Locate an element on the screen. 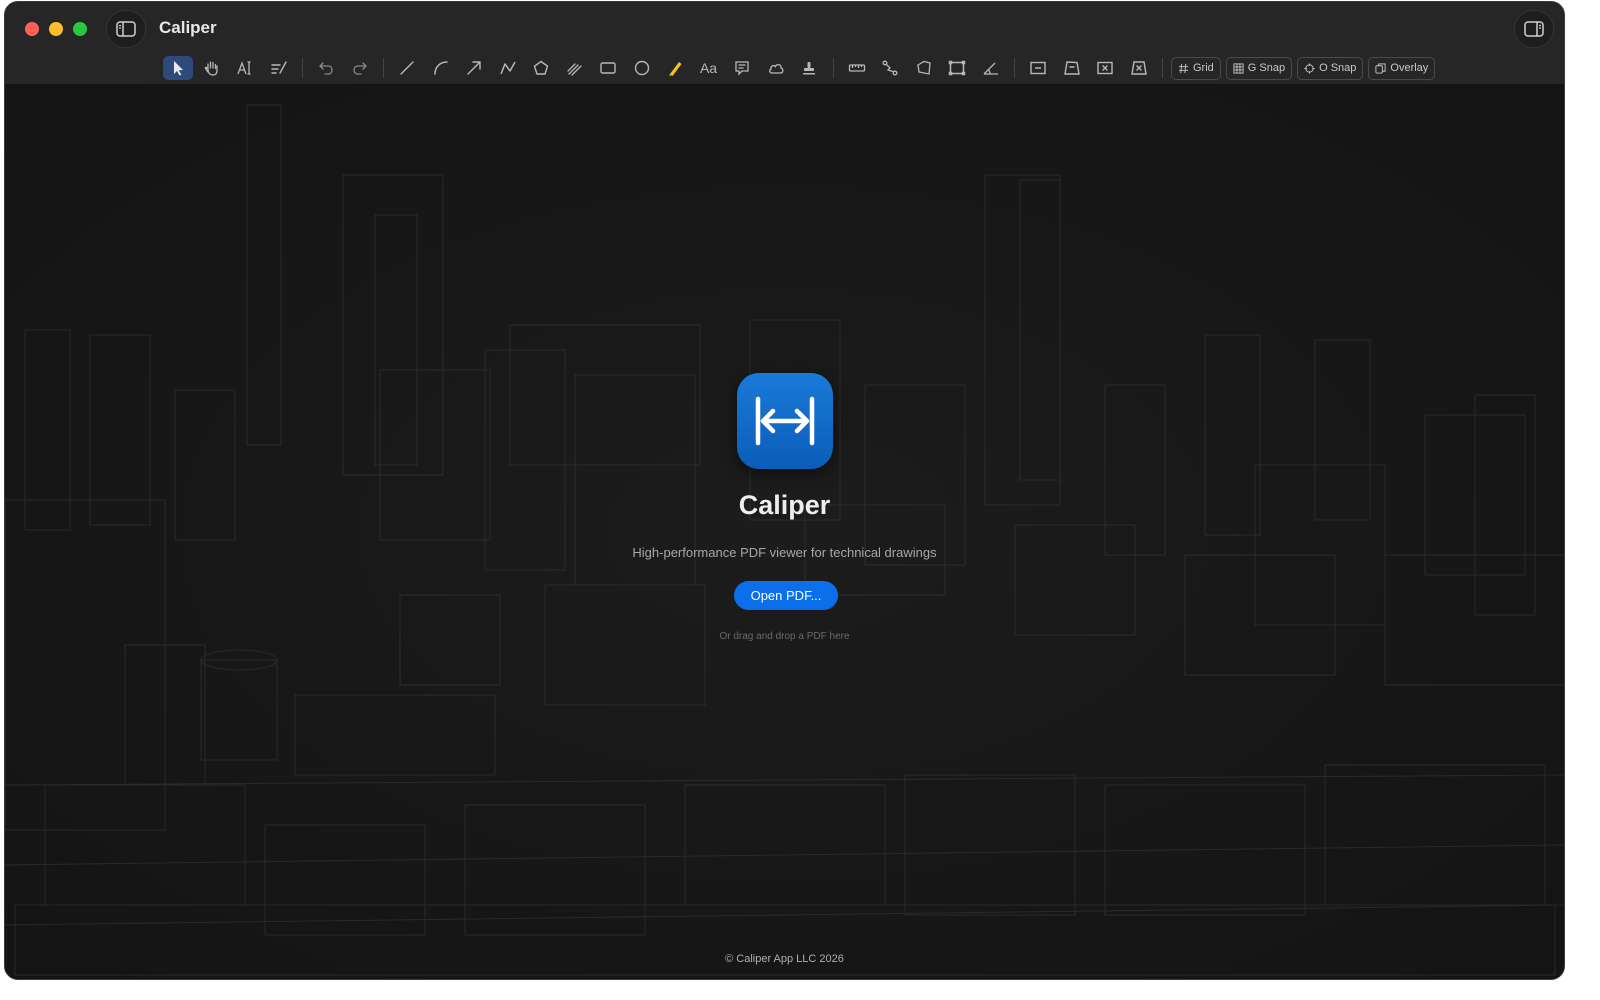  drop-hint: Or drag and drop a PDF here is located at coordinates (784, 636).